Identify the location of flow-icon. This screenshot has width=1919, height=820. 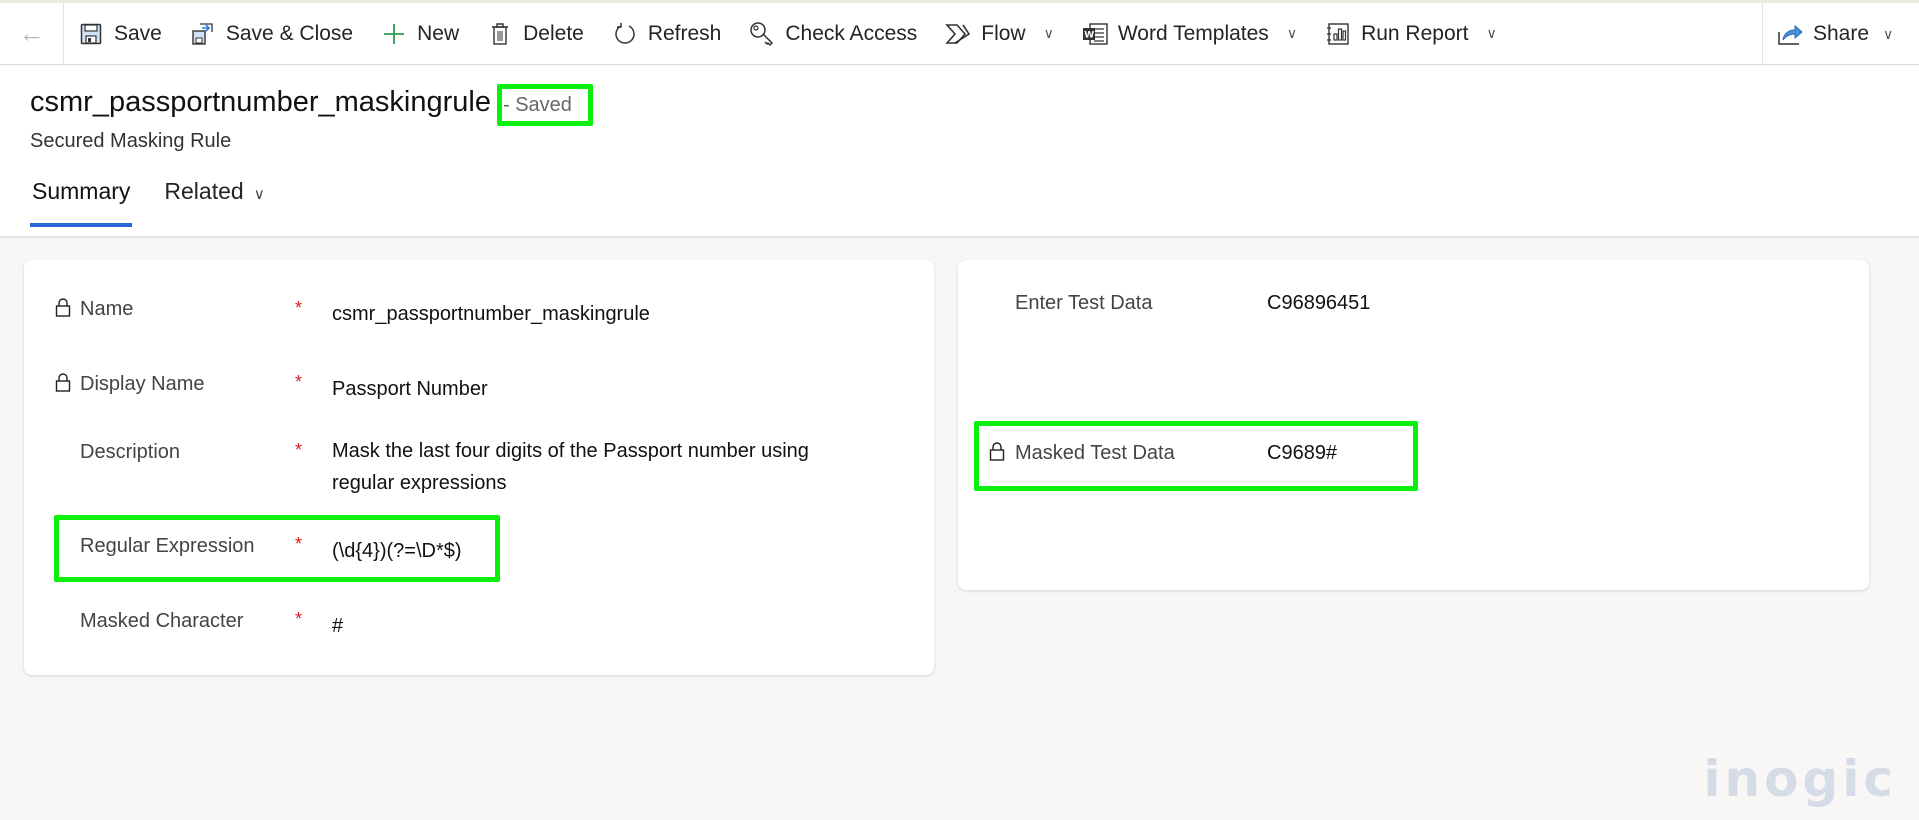
(958, 34).